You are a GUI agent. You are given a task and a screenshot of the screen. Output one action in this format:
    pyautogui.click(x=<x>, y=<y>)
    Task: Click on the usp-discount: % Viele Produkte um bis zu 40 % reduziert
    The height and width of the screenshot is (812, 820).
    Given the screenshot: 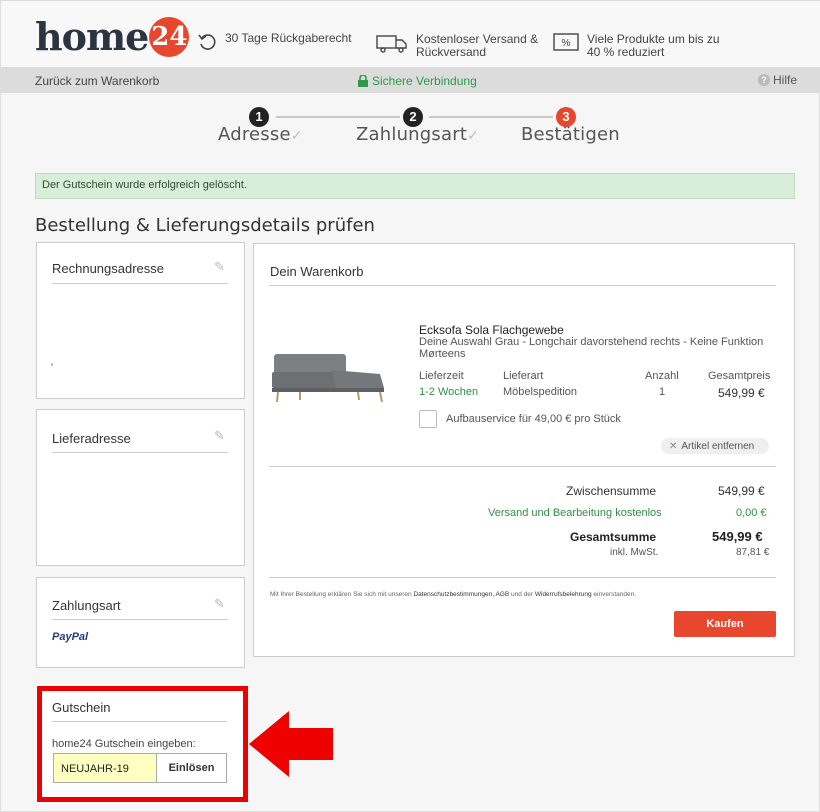 What is the action you would take?
    pyautogui.click(x=636, y=46)
    